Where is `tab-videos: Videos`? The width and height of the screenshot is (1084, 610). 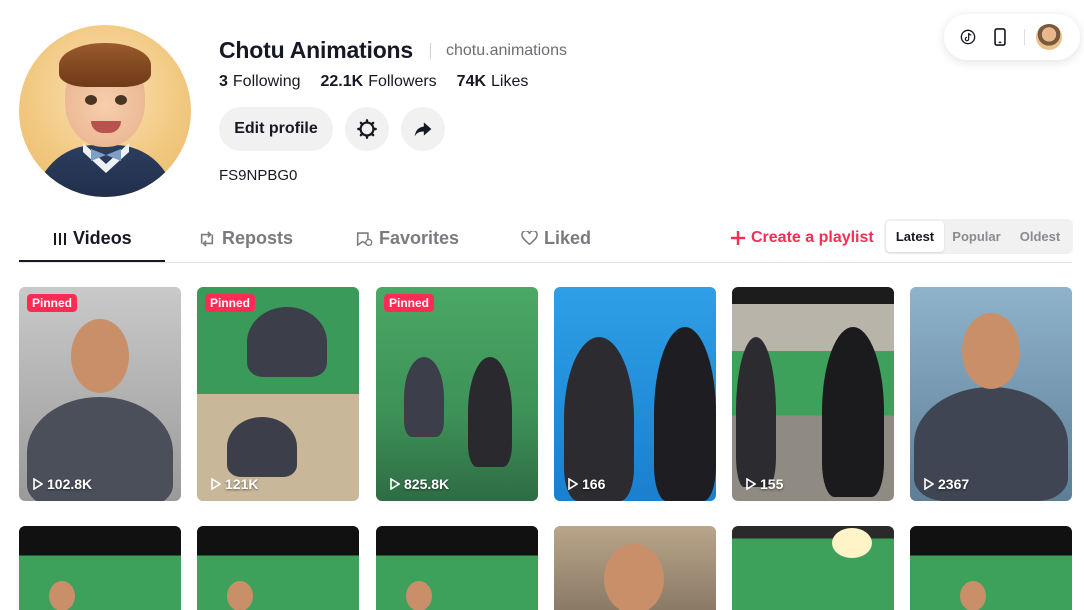
tab-videos: Videos is located at coordinates (92, 238).